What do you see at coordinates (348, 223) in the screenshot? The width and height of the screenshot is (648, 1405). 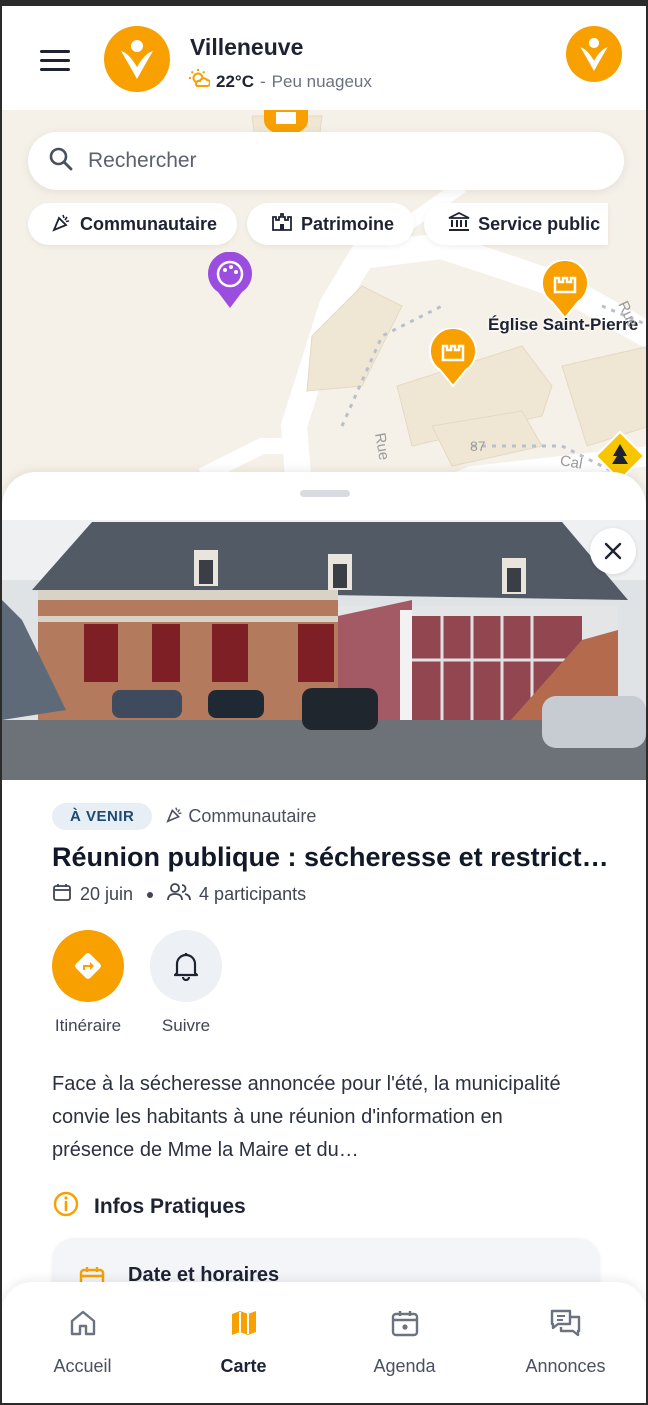 I see `filter-chip-label: Patrimoine` at bounding box center [348, 223].